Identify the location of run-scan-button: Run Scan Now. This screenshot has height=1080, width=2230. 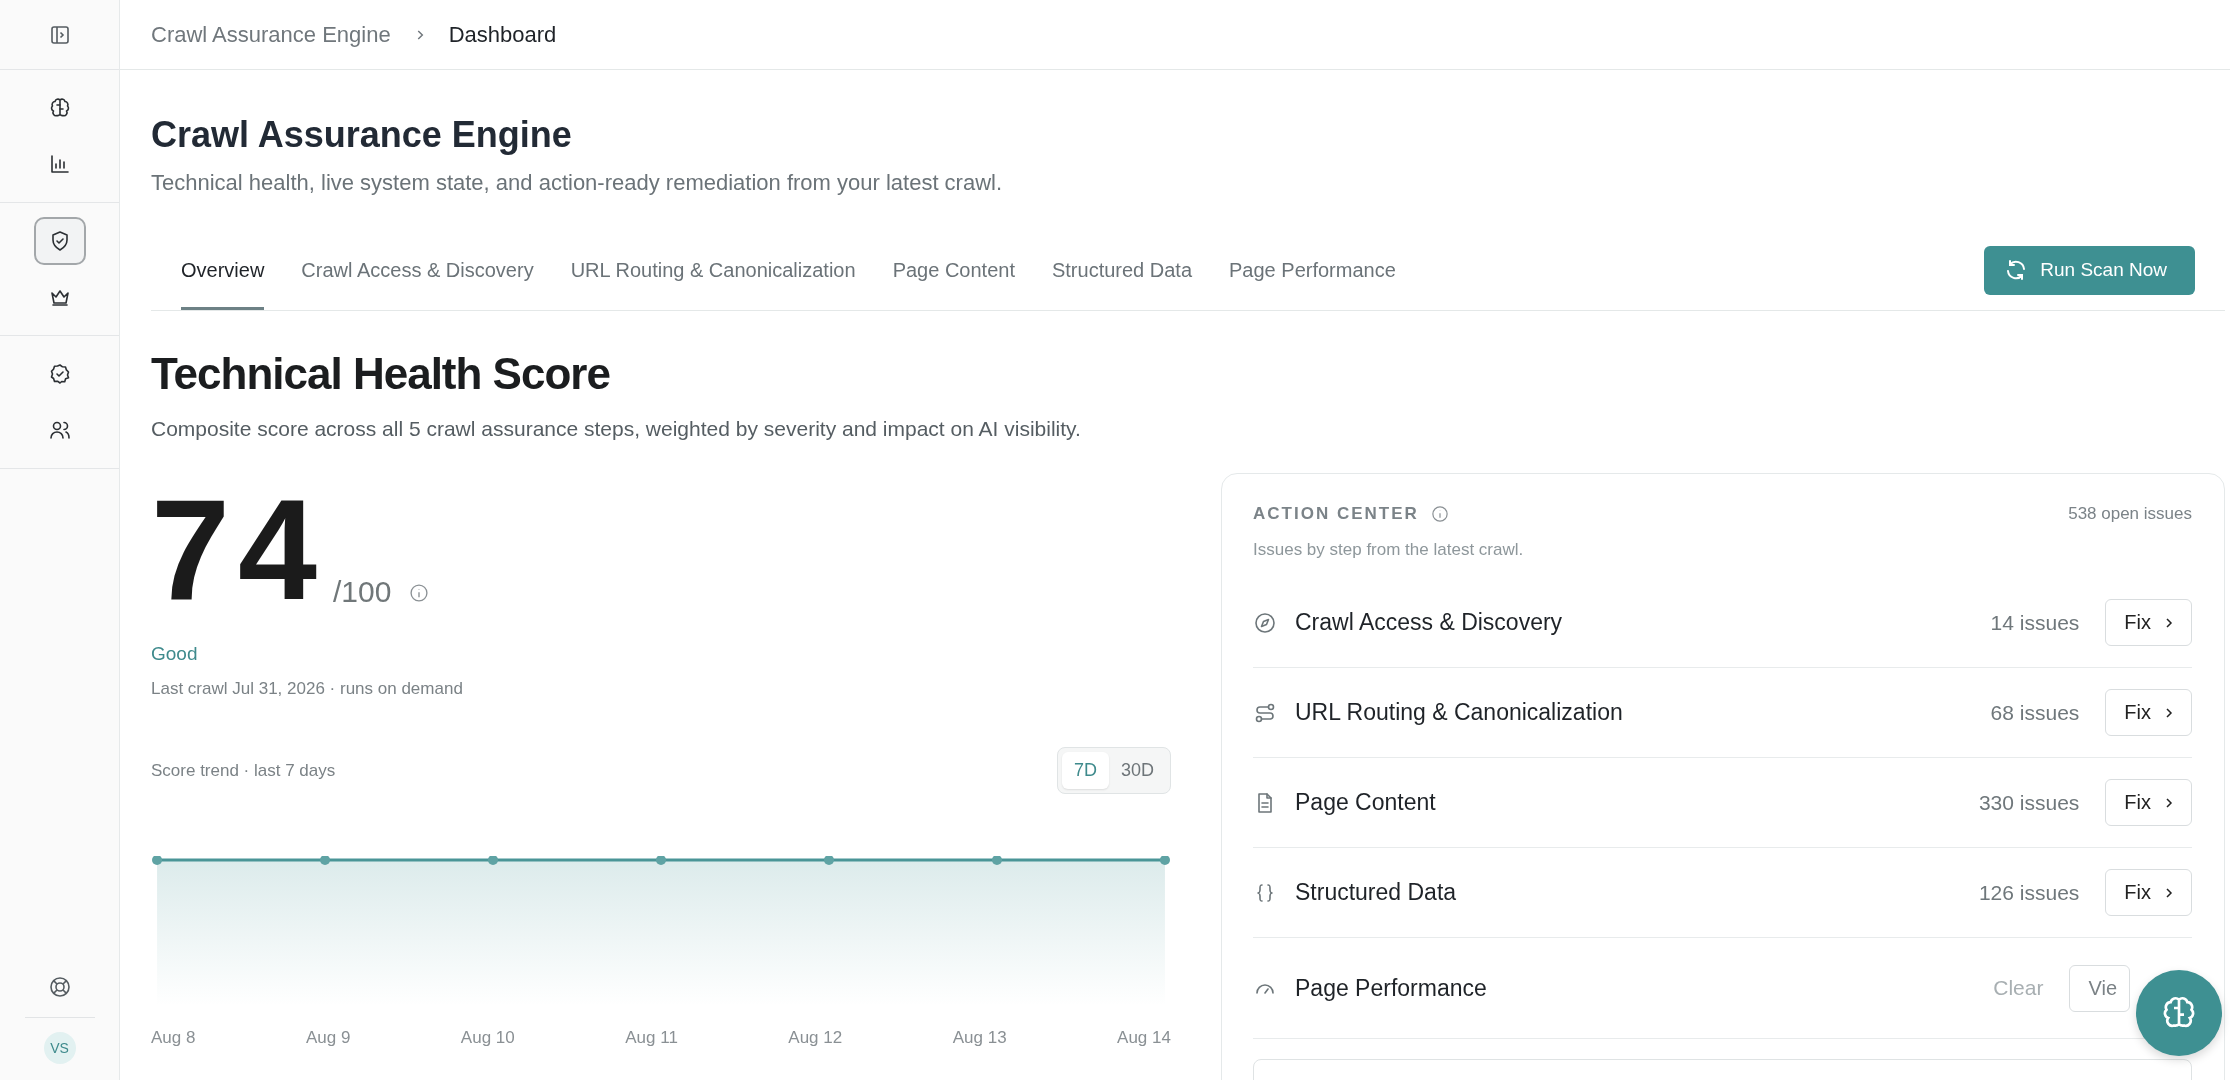
(2089, 270).